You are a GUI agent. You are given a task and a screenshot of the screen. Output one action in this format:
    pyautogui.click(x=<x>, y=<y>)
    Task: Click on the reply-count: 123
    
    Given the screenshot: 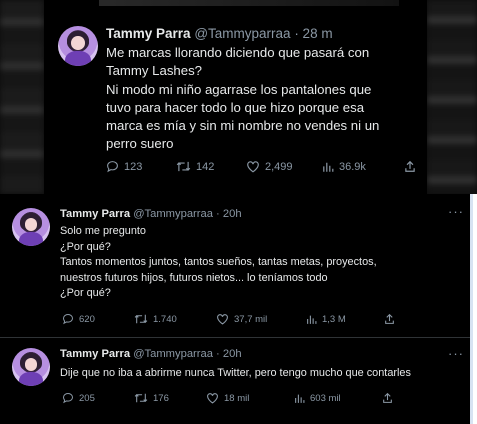 What is the action you would take?
    pyautogui.click(x=133, y=166)
    